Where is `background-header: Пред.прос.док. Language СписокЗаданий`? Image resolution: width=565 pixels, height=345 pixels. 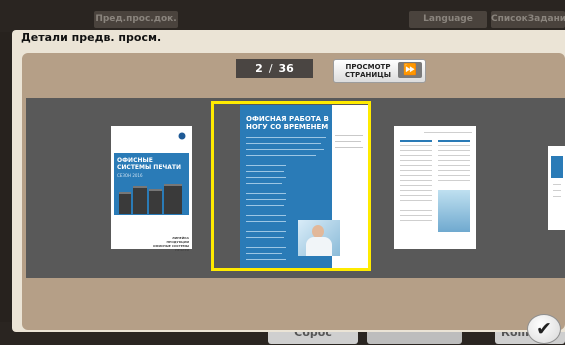
background-header: Пред.прос.док. Language СписокЗаданий is located at coordinates (282, 16).